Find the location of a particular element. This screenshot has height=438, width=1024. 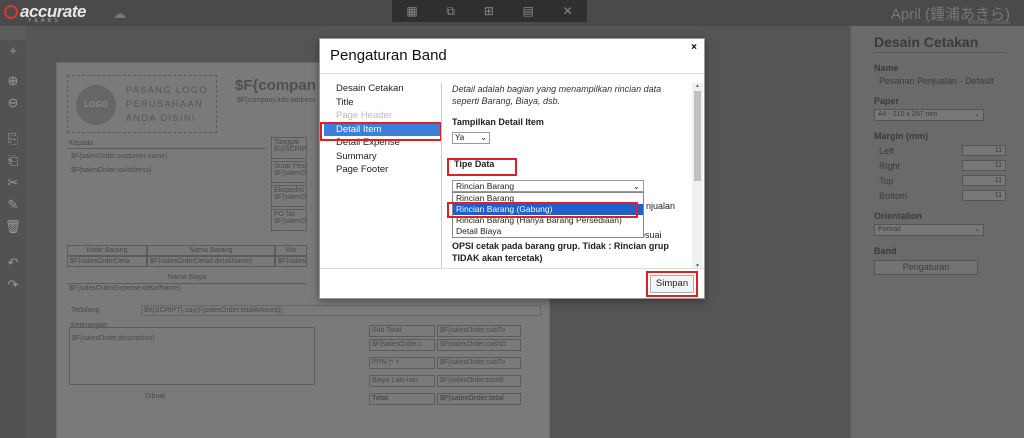

nav-item-summary: Summary is located at coordinates (380, 157).